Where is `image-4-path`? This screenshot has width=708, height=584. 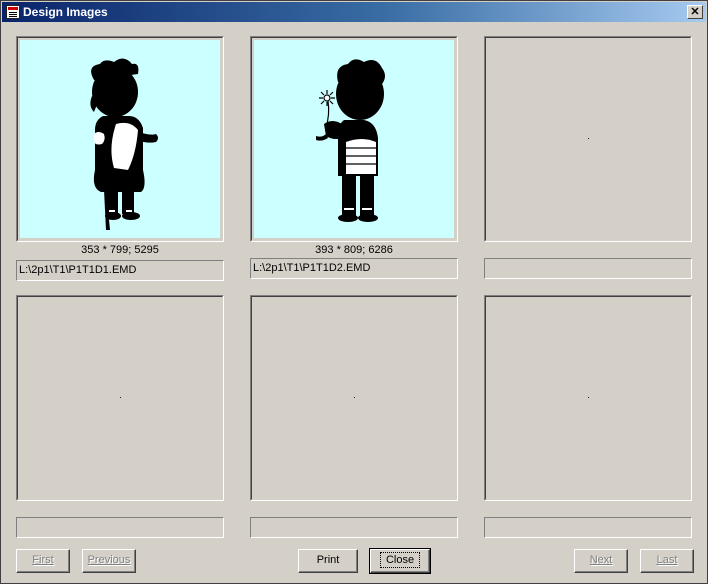 image-4-path is located at coordinates (120, 527).